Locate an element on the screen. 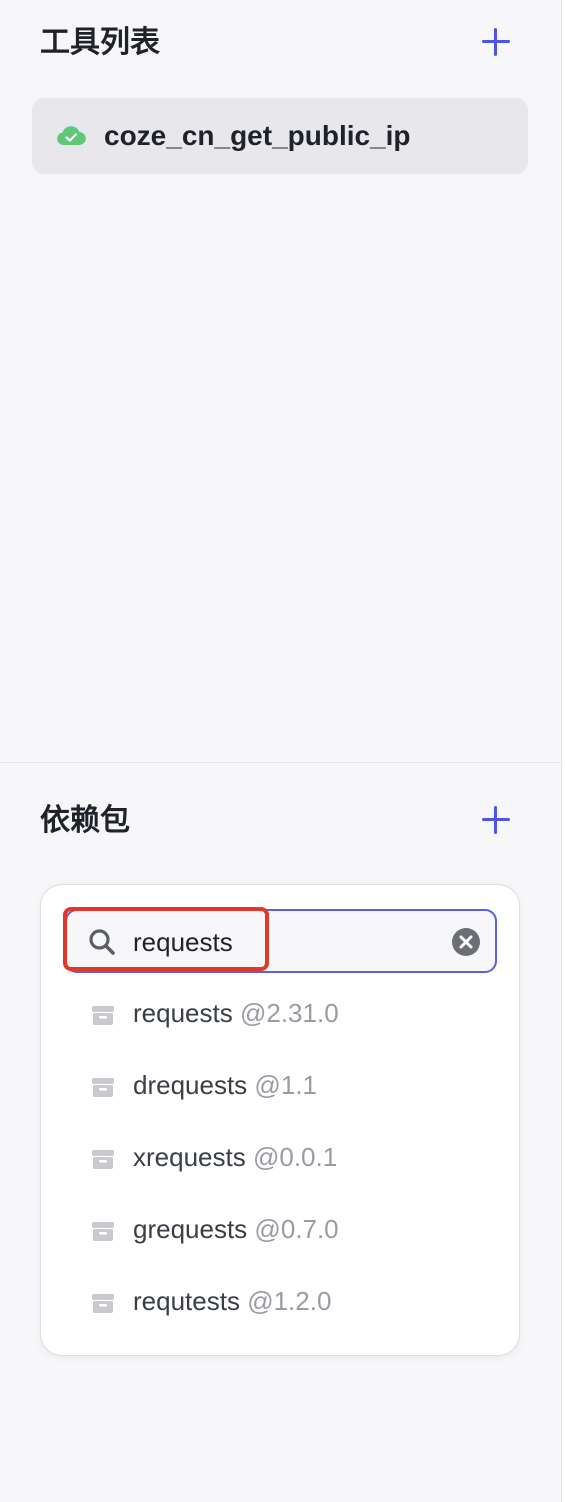  package-result-item: requests @2.31.0 is located at coordinates (280, 1013).